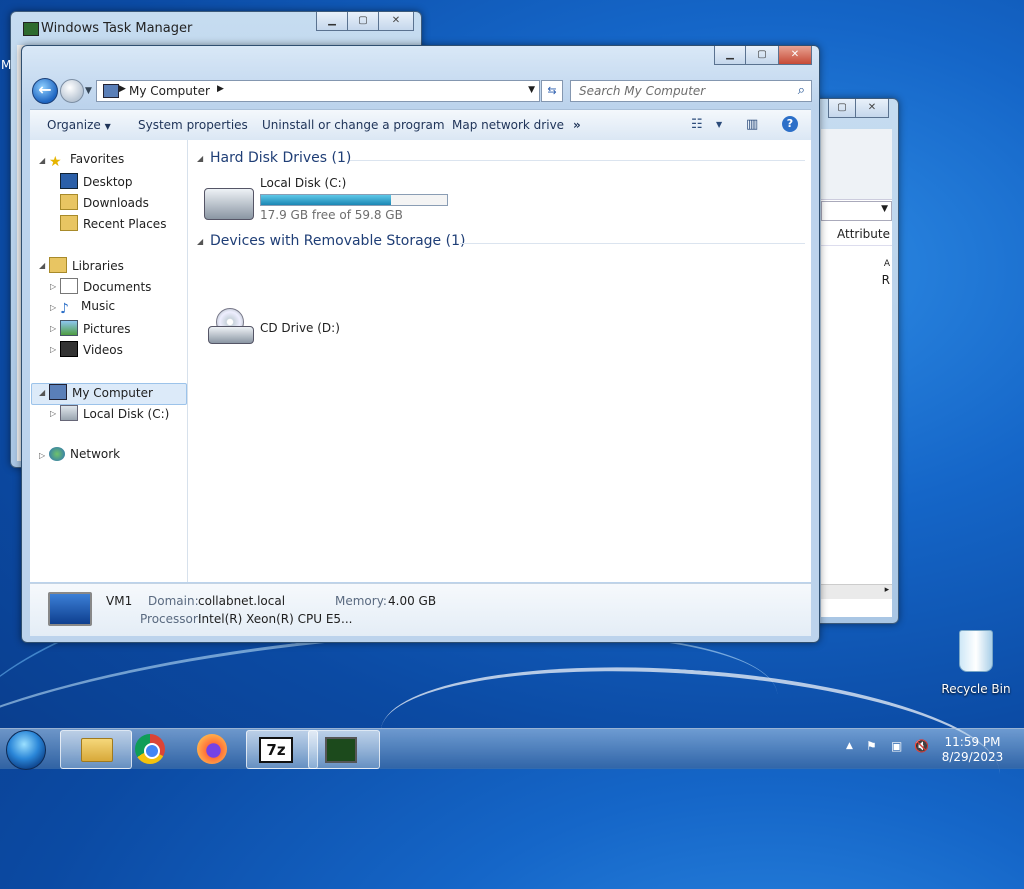 The height and width of the screenshot is (889, 1024). Describe the element at coordinates (45, 91) in the screenshot. I see `back-button: ←` at that location.